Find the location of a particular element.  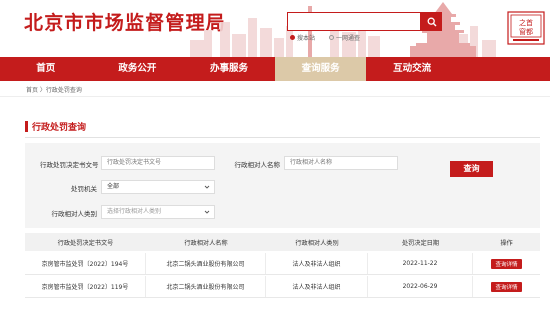

nav-gov-affairs: 政务公开 is located at coordinates (138, 69).